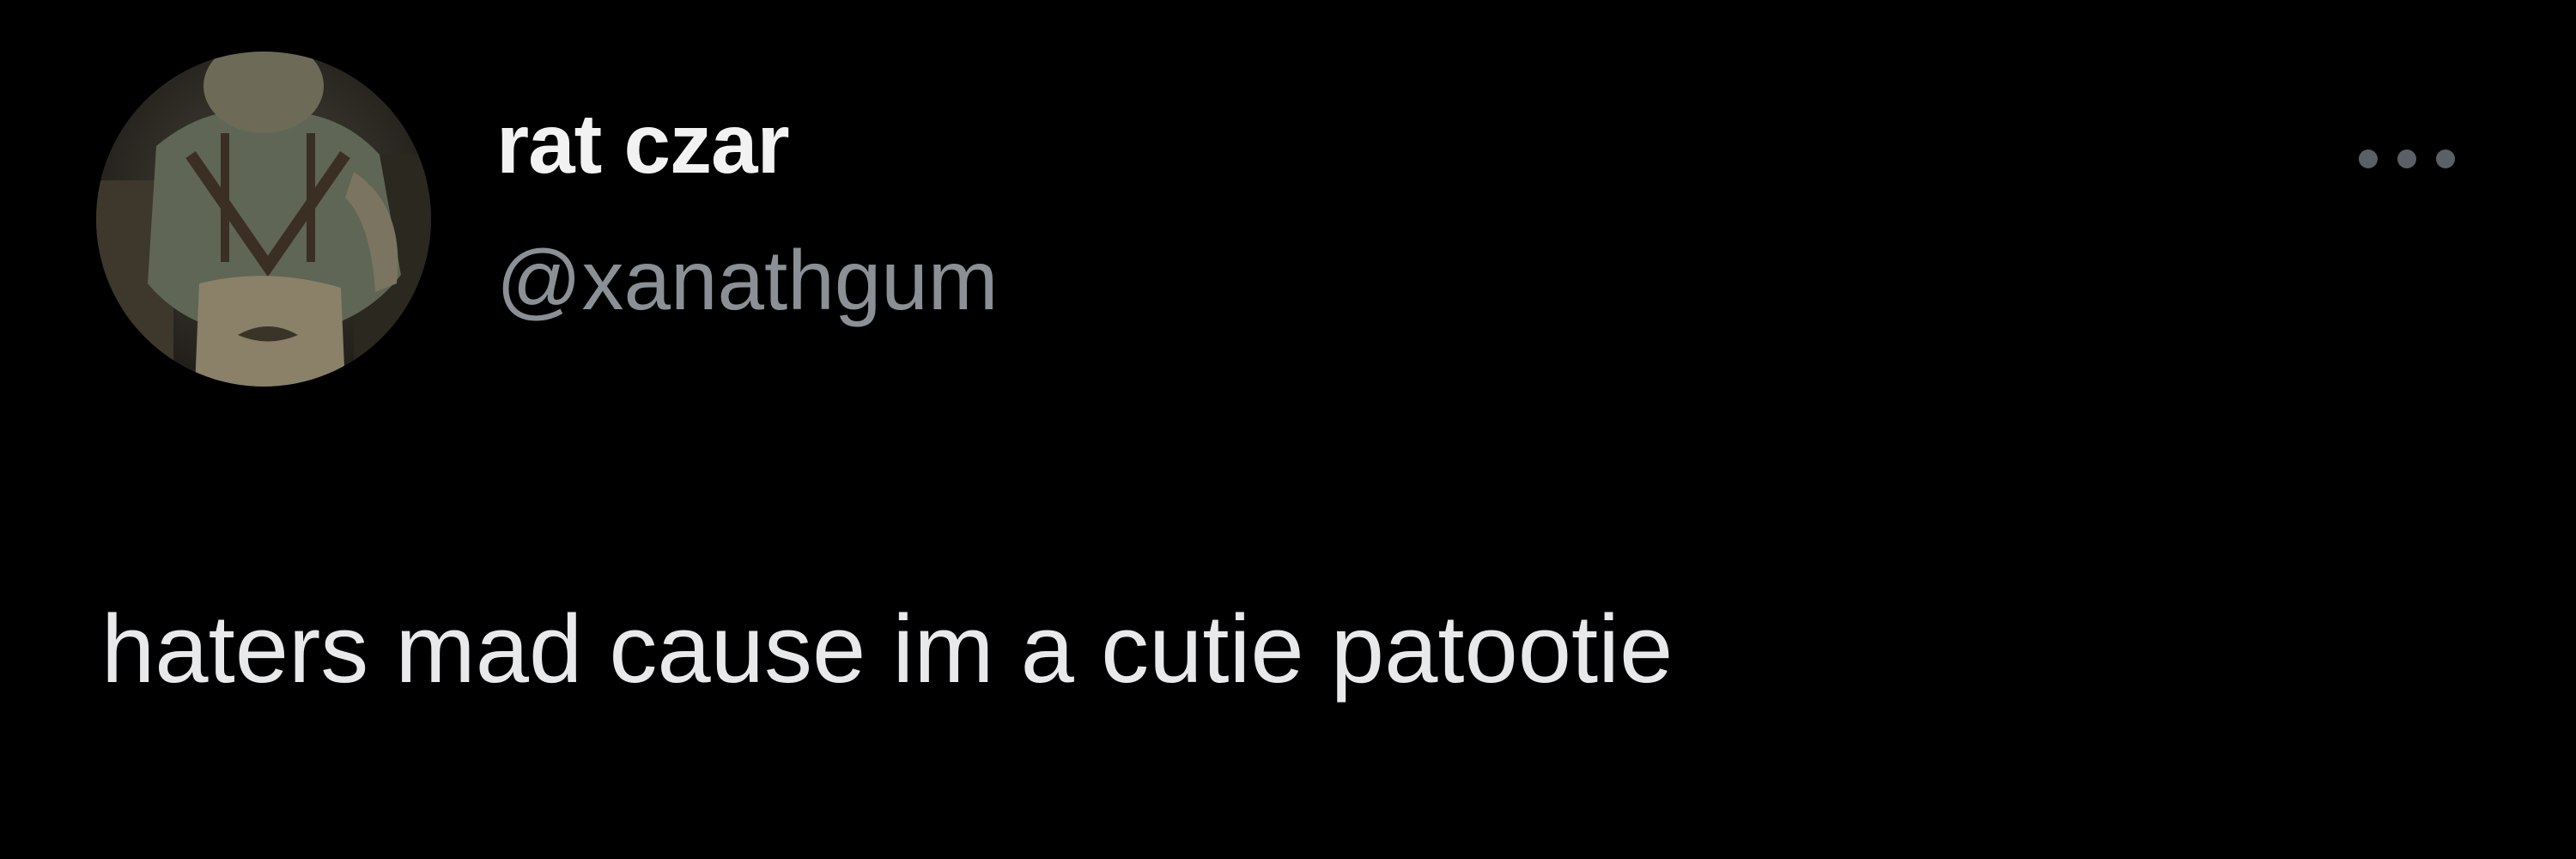 The image size is (2576, 859). What do you see at coordinates (747, 280) in the screenshot?
I see `user-handle: @xanathgum` at bounding box center [747, 280].